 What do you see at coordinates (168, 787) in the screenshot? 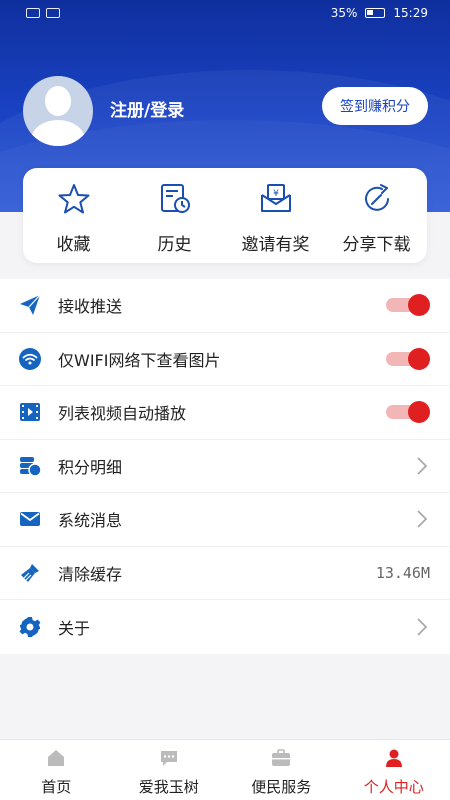
I see `tab-label: 爱我玉树` at bounding box center [168, 787].